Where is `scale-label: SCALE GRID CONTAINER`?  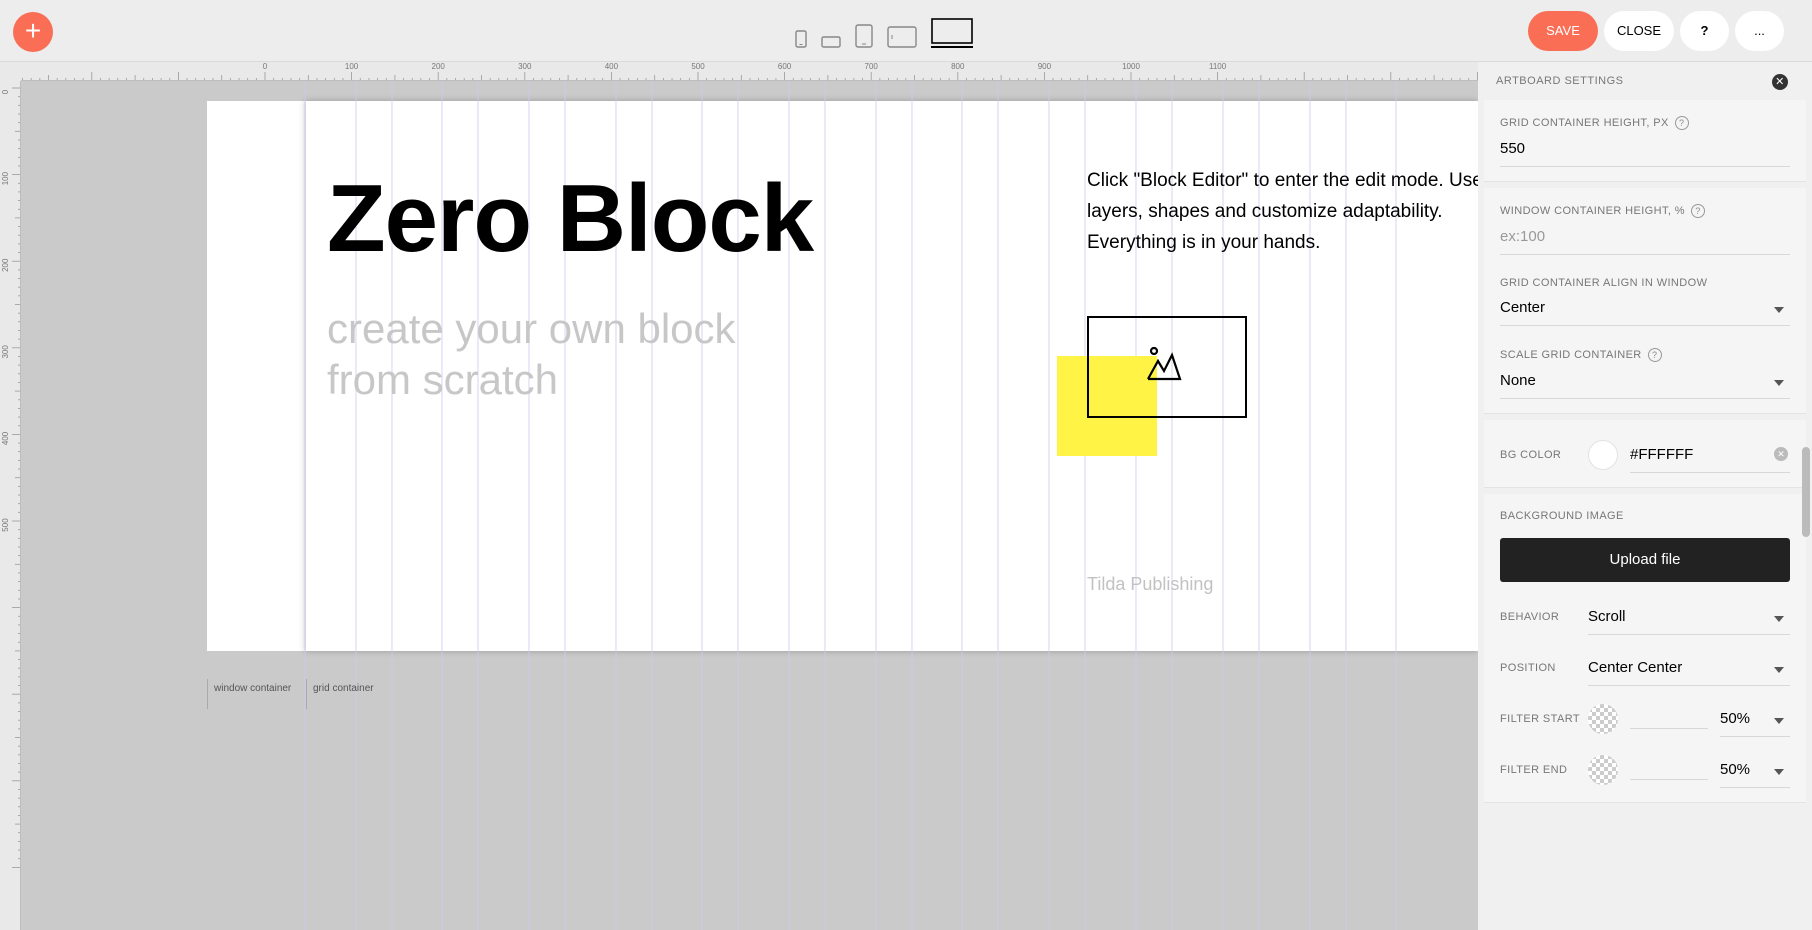 scale-label: SCALE GRID CONTAINER is located at coordinates (1571, 355).